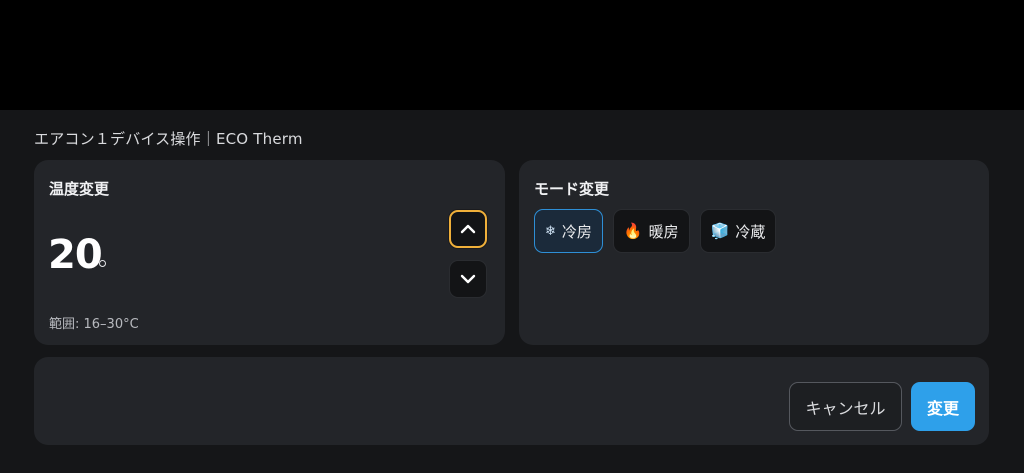 Image resolution: width=1024 pixels, height=473 pixels. I want to click on ice-cube-icon: 🧊, so click(720, 230).